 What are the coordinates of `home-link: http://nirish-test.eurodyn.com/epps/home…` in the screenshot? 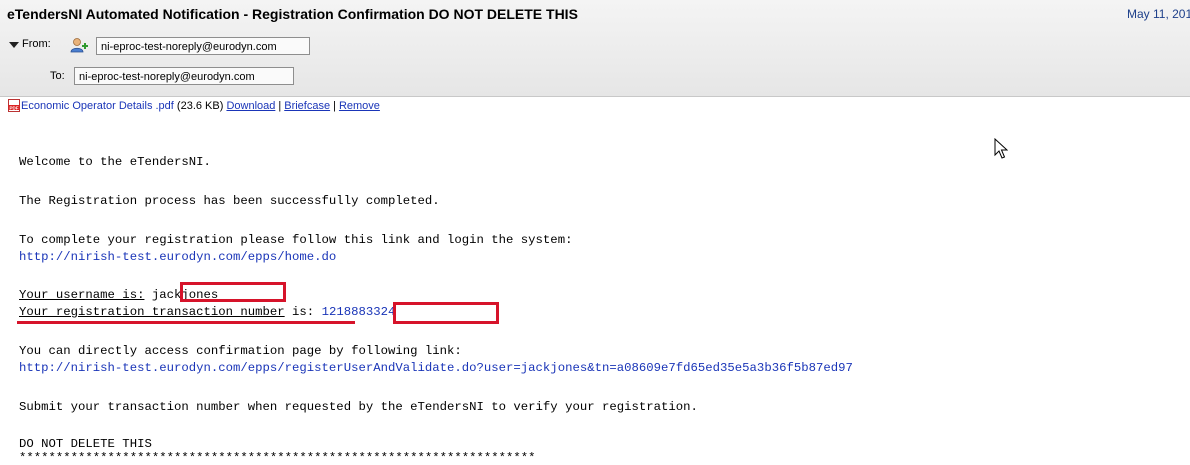 It's located at (177, 257).